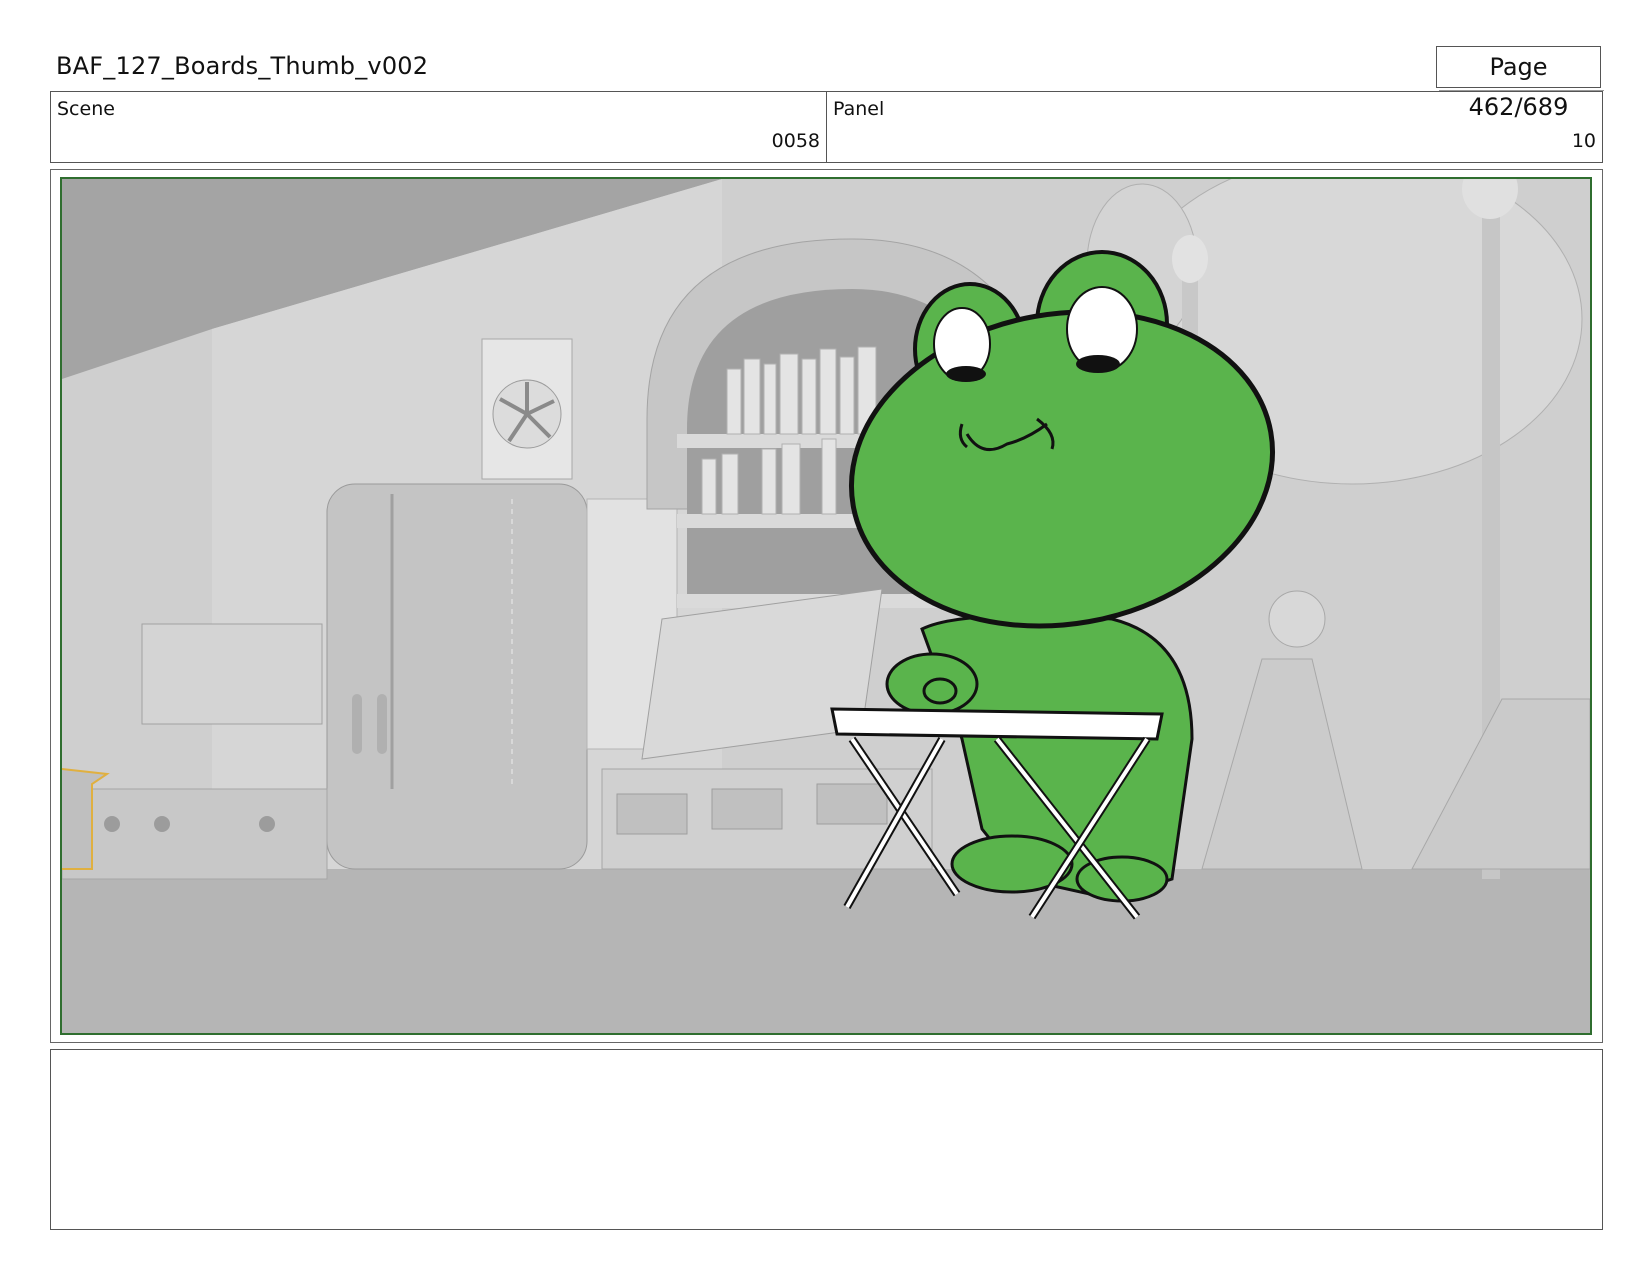 The image size is (1650, 1275). I want to click on page-number: Page 462/689, so click(1520, 83).